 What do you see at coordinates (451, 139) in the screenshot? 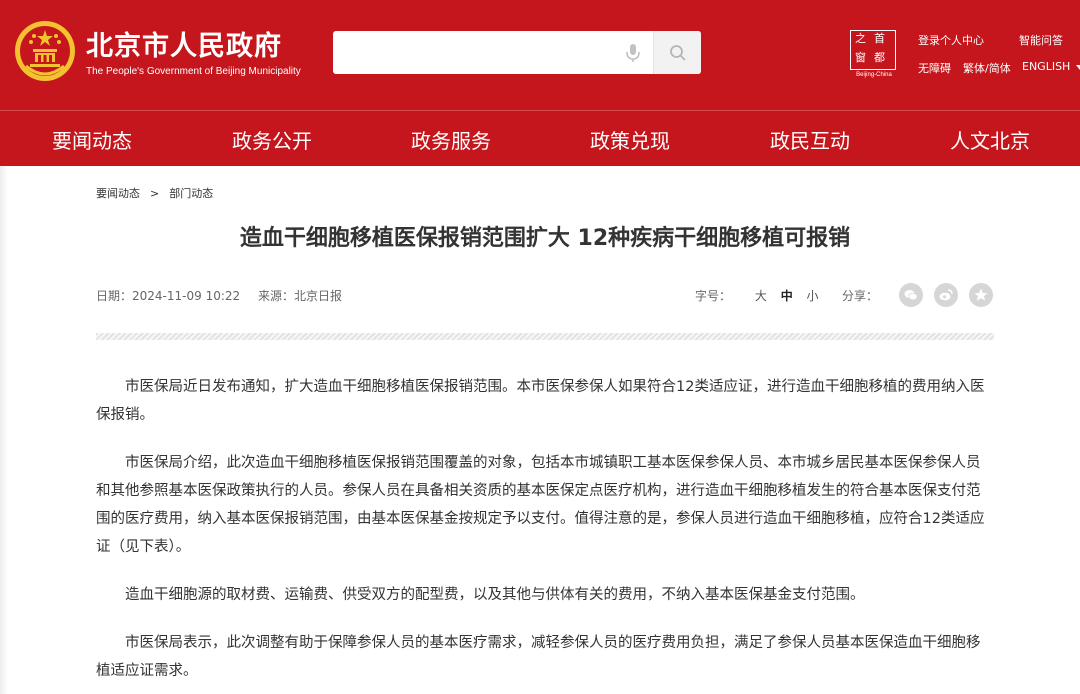
I see `nav-item-government-services: 政务服务` at bounding box center [451, 139].